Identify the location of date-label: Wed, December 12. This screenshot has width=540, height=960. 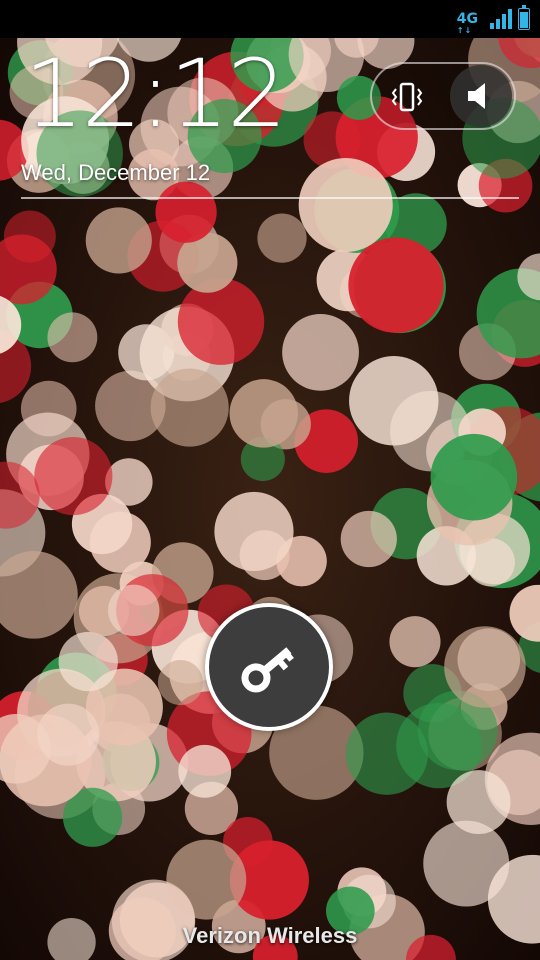
(116, 172).